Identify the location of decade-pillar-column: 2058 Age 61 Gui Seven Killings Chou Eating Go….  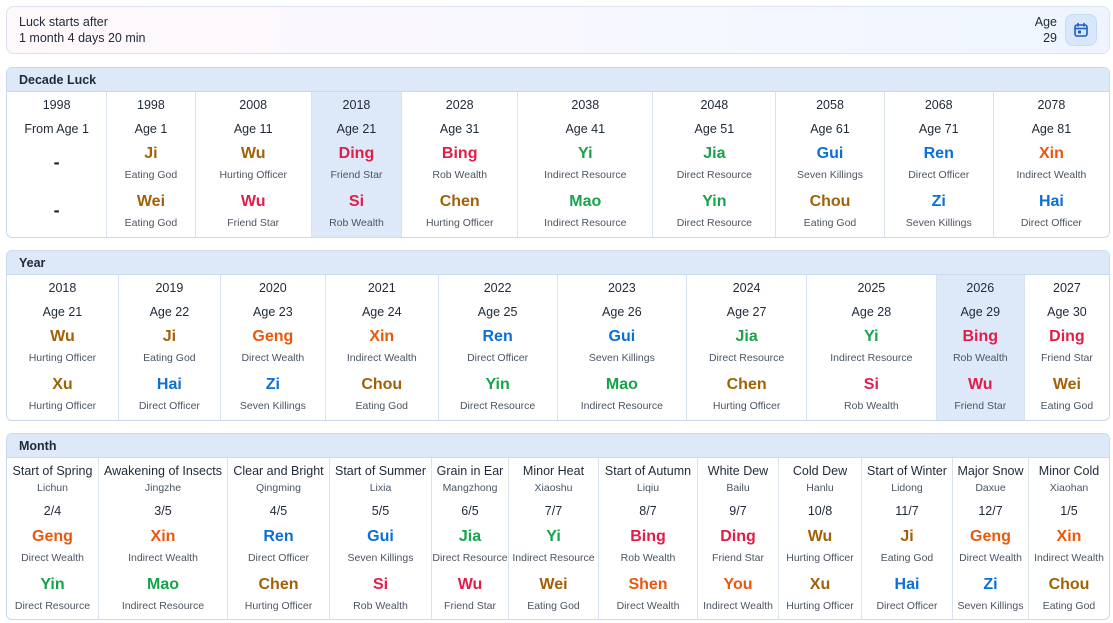
(829, 164).